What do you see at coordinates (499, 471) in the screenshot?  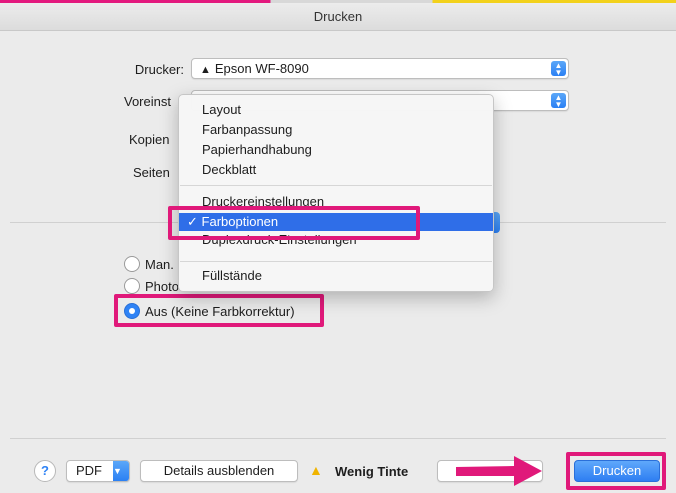 I see `arrow-annotation-icon` at bounding box center [499, 471].